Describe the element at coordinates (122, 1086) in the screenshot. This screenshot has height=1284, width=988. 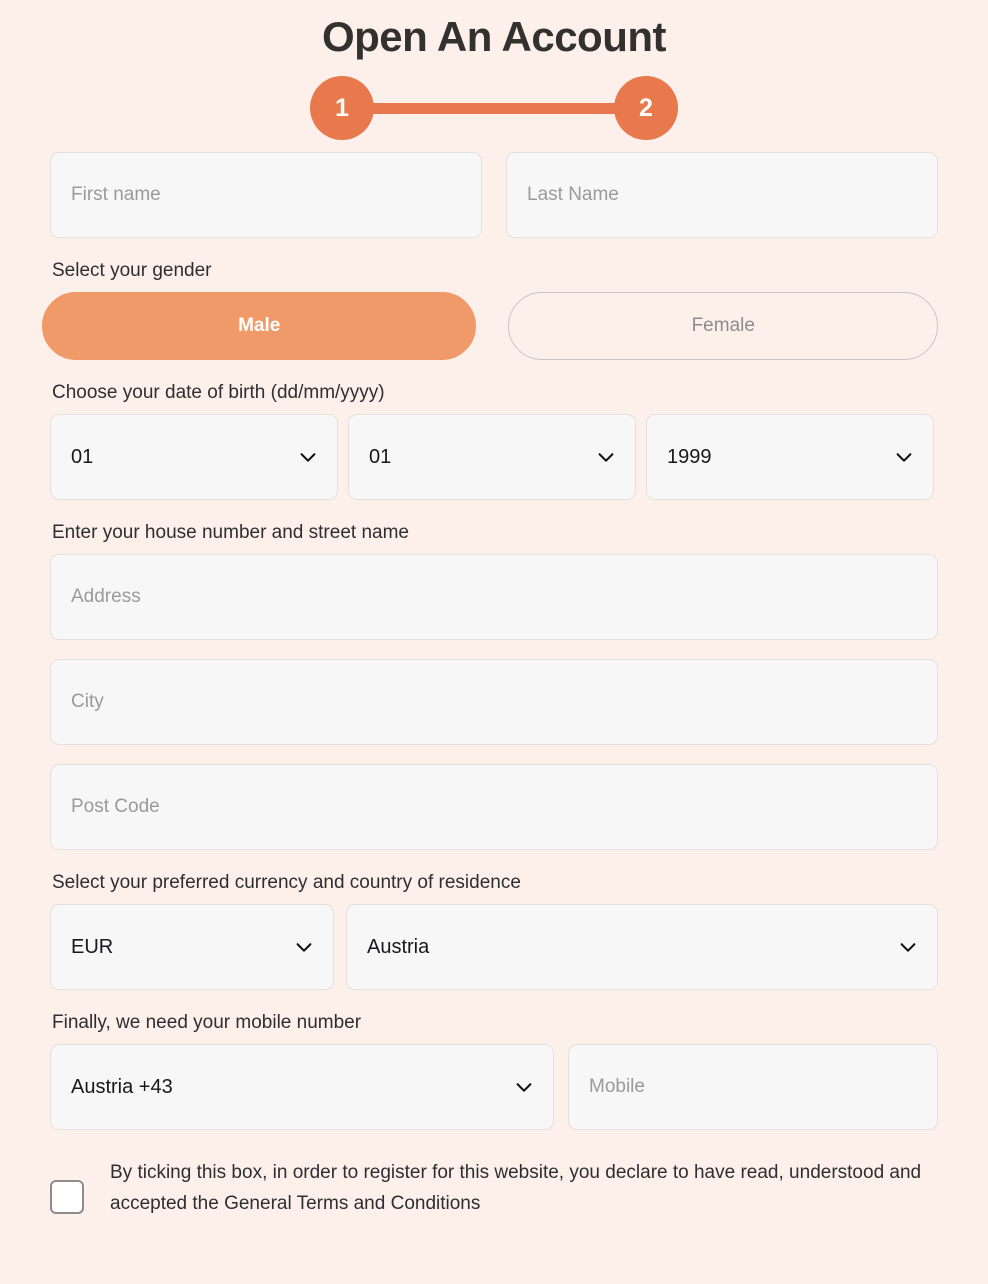
I see `mobile-country-code-value: Austria +43` at that location.